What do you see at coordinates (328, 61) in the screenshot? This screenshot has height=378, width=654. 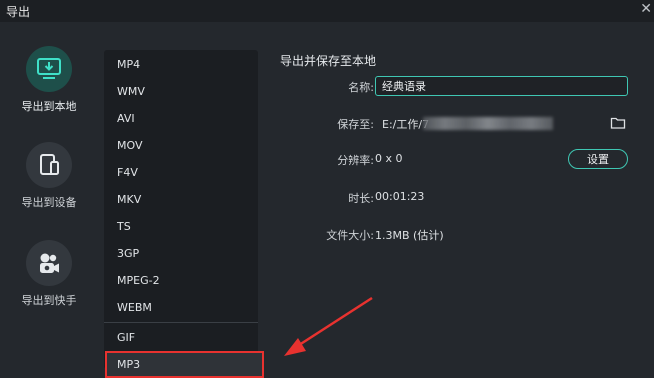 I see `section-title: 导出并保存至本地` at bounding box center [328, 61].